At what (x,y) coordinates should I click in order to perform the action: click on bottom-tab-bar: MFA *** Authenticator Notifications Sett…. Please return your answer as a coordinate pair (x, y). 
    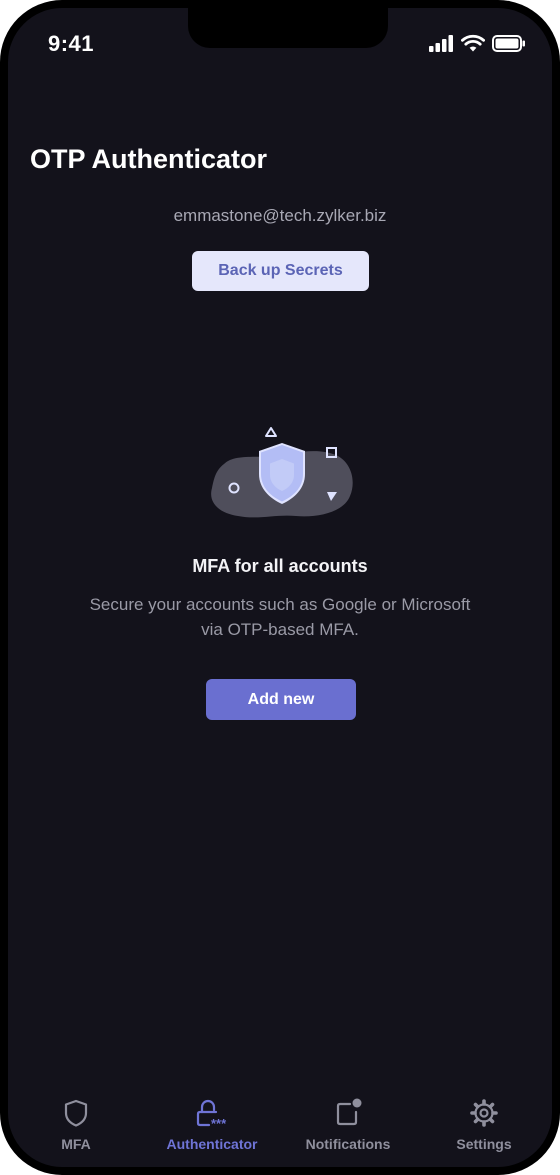
    Looking at the image, I should click on (280, 1127).